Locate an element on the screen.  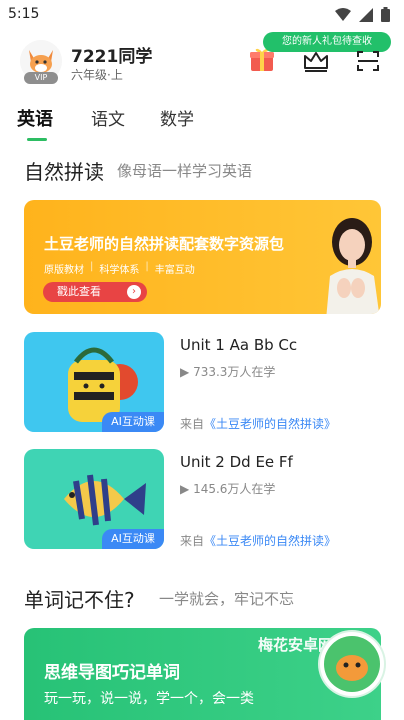
subject-tabs: 英语 语文 数学 is located at coordinates (202, 123).